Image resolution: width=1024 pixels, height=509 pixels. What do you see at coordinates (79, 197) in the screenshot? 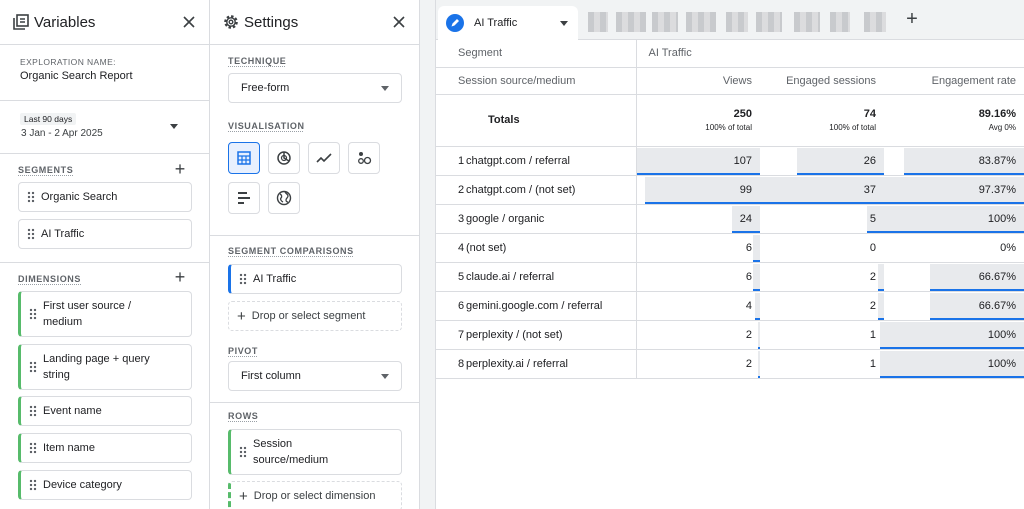
I see `segment-label: Organic Search` at bounding box center [79, 197].